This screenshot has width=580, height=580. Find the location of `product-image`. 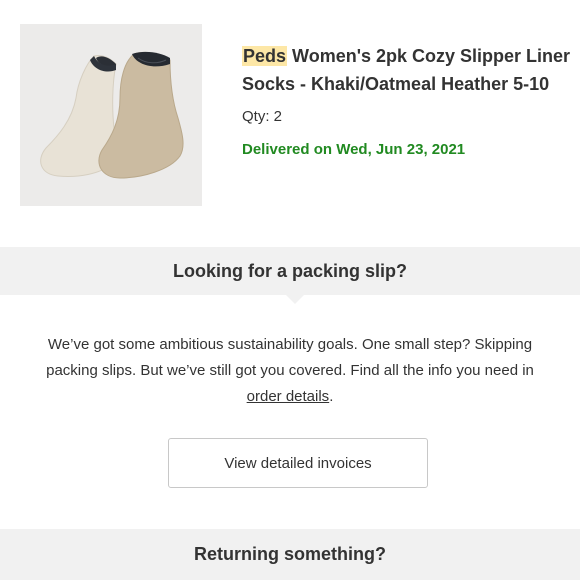

product-image is located at coordinates (111, 115).